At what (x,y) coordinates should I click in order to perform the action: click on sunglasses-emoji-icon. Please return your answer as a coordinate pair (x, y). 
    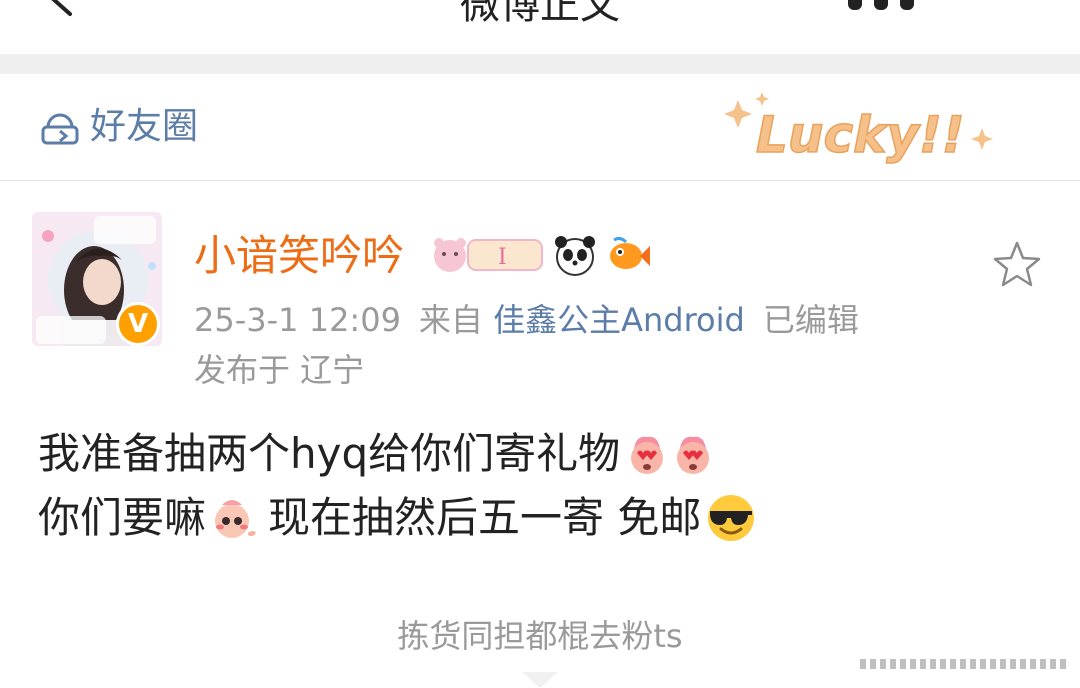
    Looking at the image, I should click on (731, 518).